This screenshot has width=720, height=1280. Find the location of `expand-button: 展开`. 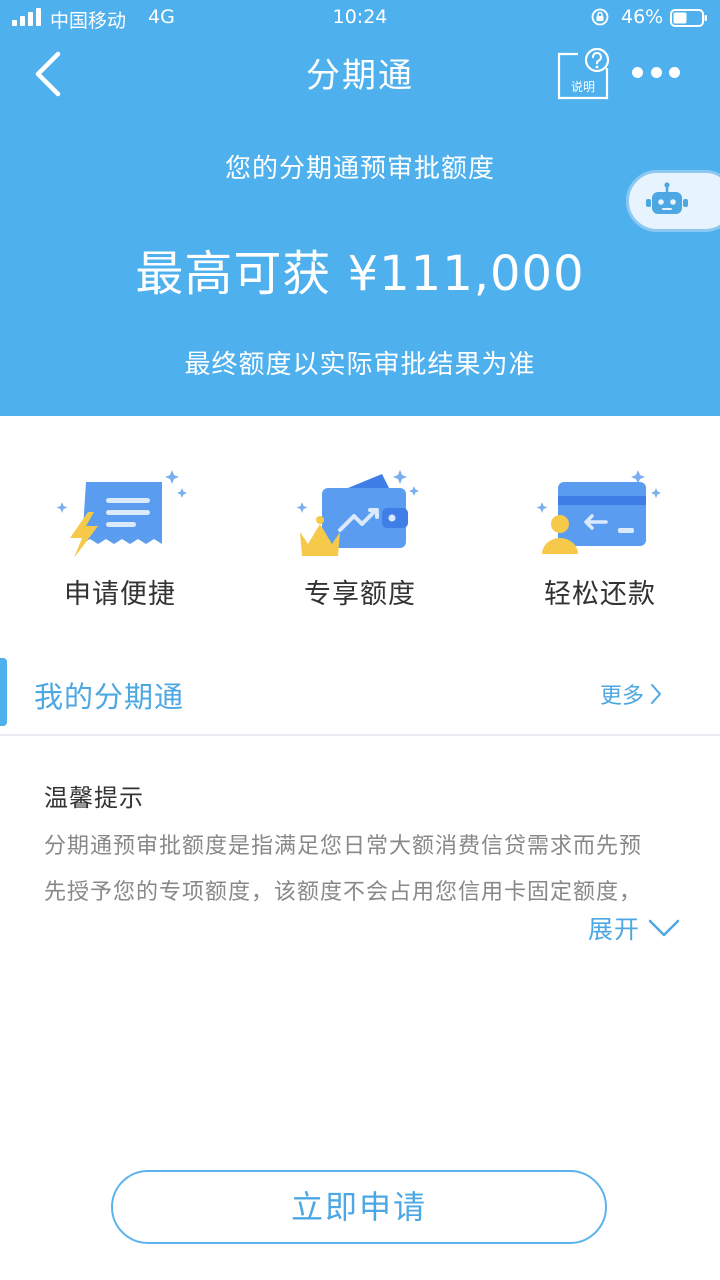

expand-button: 展开 is located at coordinates (634, 928).